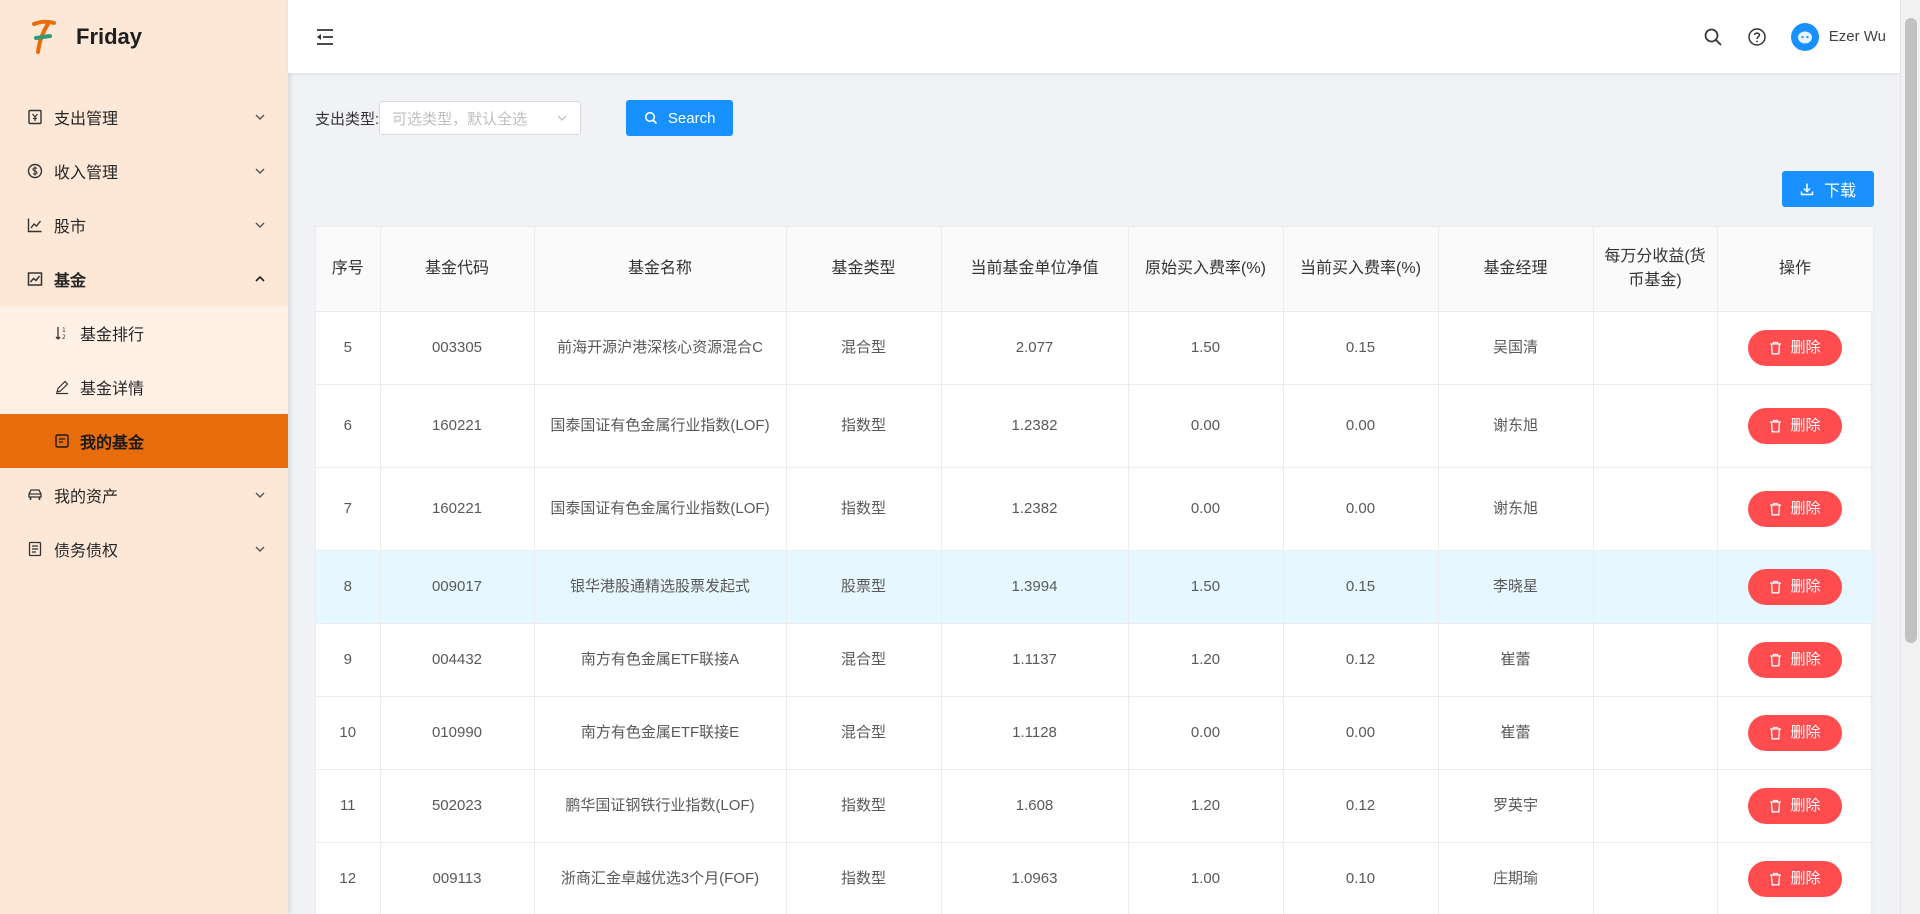 This screenshot has height=914, width=1920. What do you see at coordinates (144, 117) in the screenshot?
I see `menu-item-expense: 支出管理` at bounding box center [144, 117].